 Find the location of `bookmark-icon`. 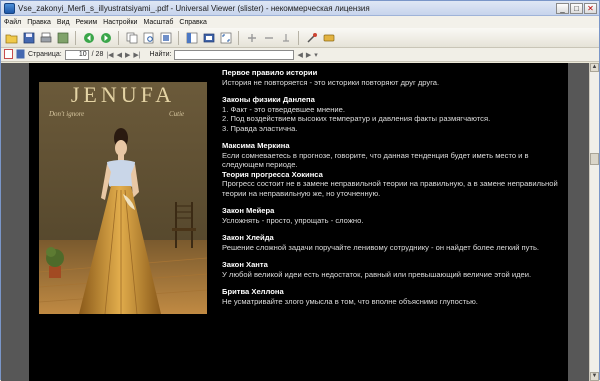

bookmark-icon is located at coordinates (328, 37).